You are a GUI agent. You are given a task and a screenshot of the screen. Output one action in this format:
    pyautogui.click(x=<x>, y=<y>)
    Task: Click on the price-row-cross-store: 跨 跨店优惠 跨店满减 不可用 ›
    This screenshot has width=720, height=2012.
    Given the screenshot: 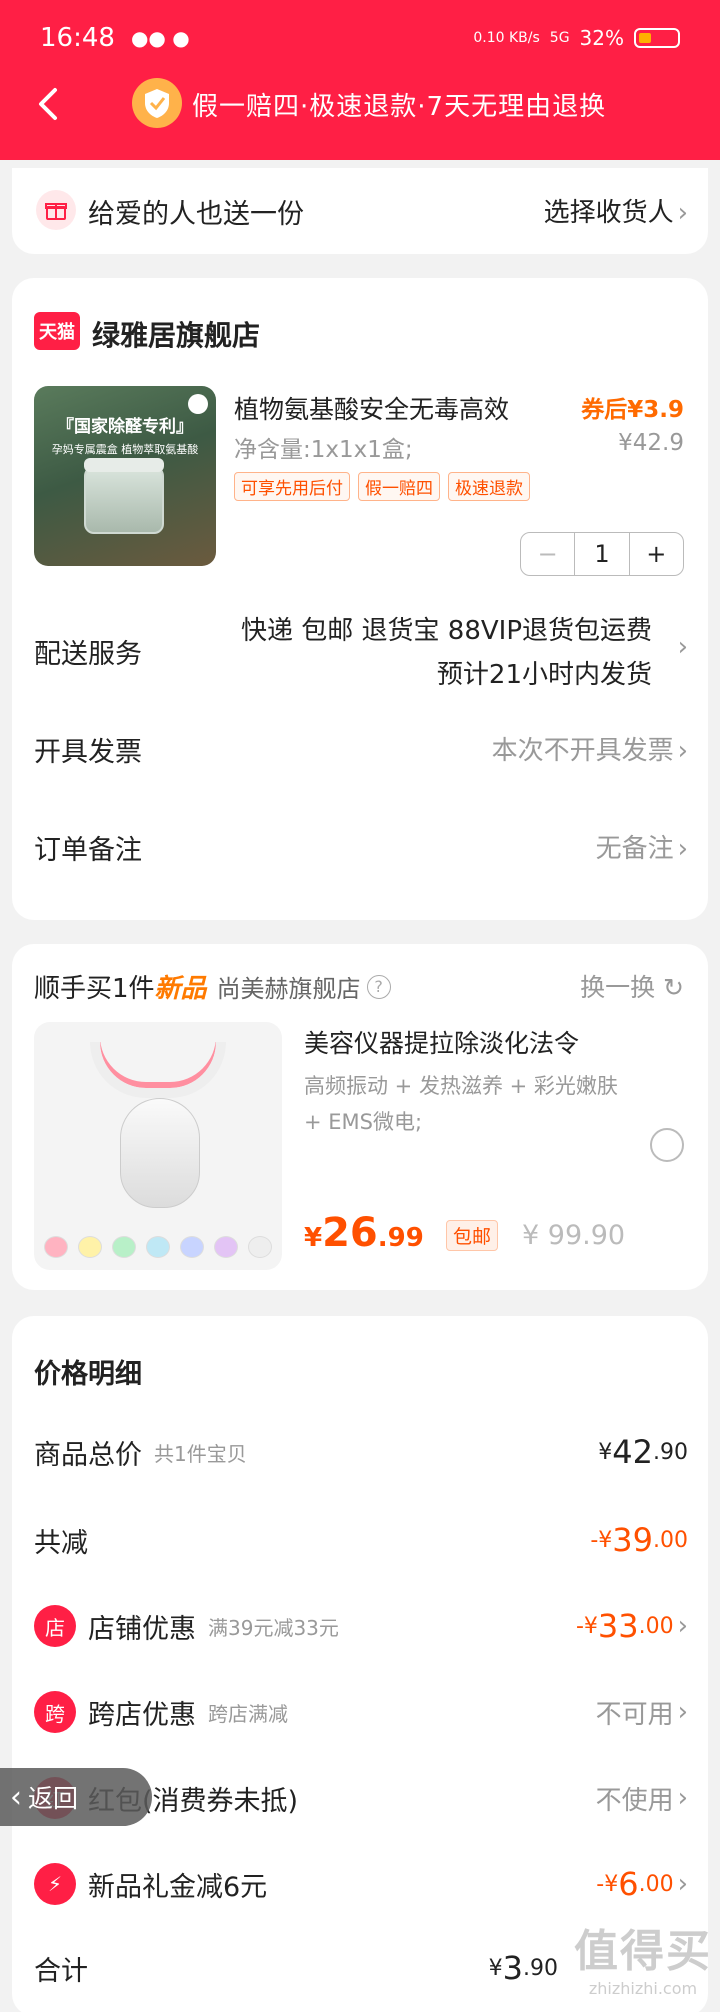 What is the action you would take?
    pyautogui.click(x=361, y=1712)
    